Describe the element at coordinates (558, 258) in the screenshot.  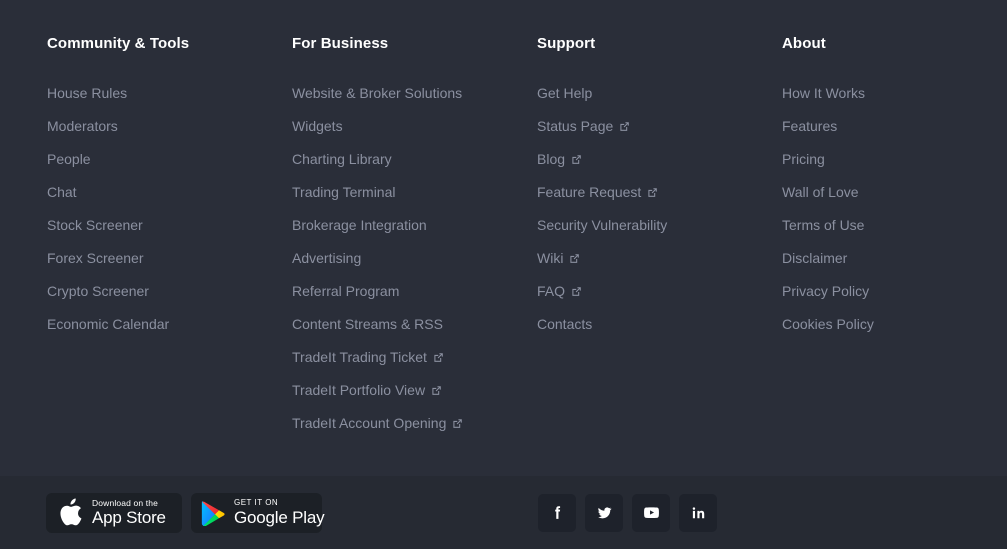
I see `footer-link: Wiki` at that location.